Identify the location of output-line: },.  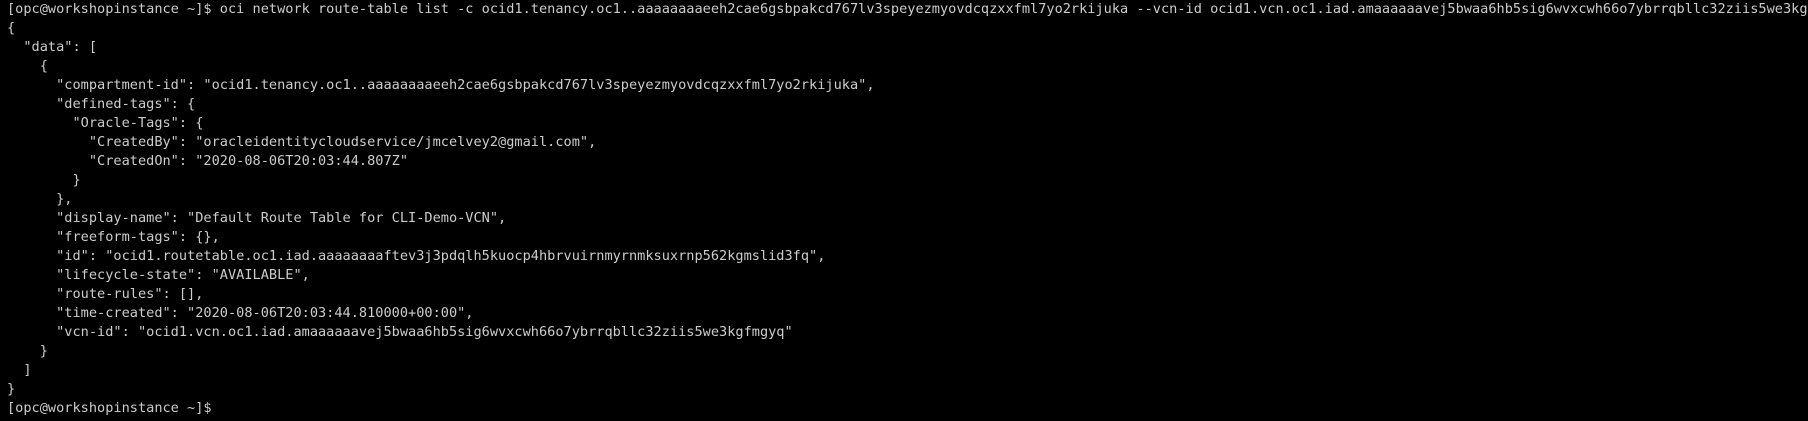
(40, 199).